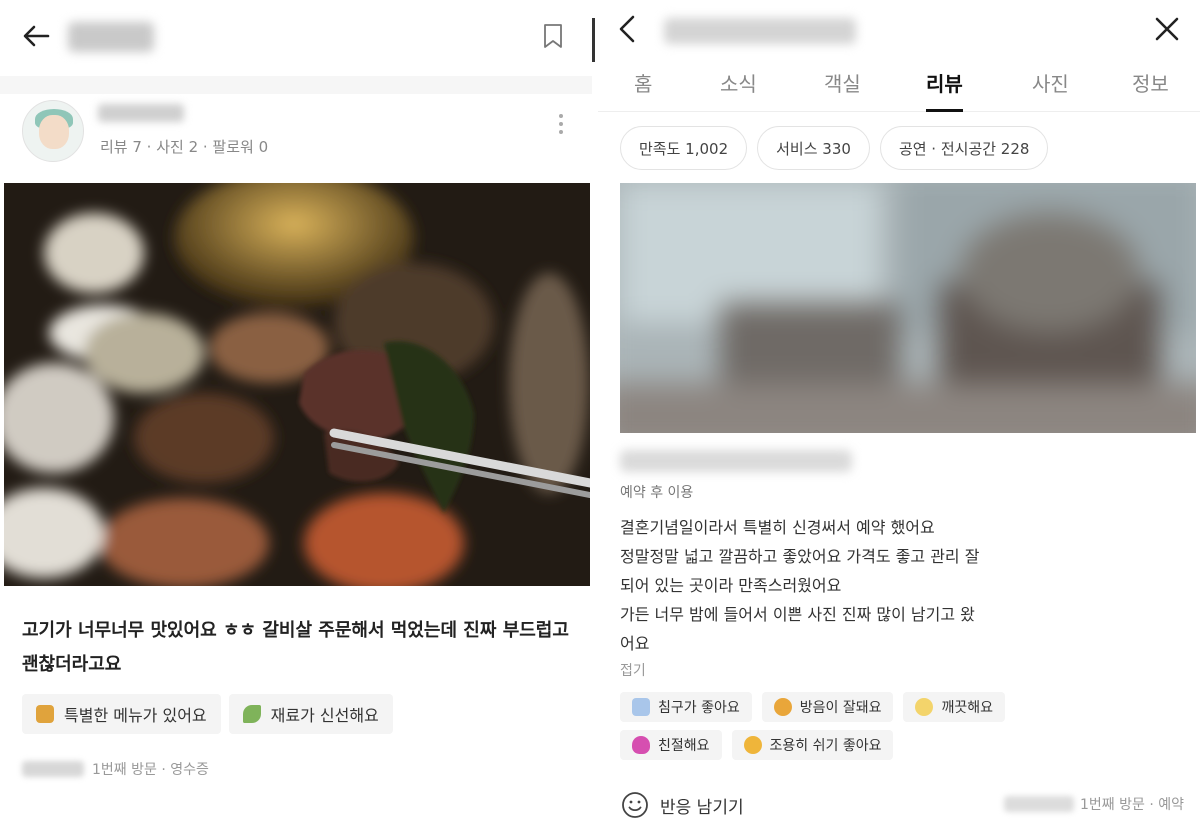 The width and height of the screenshot is (1200, 833). I want to click on relax-icon, so click(752, 745).